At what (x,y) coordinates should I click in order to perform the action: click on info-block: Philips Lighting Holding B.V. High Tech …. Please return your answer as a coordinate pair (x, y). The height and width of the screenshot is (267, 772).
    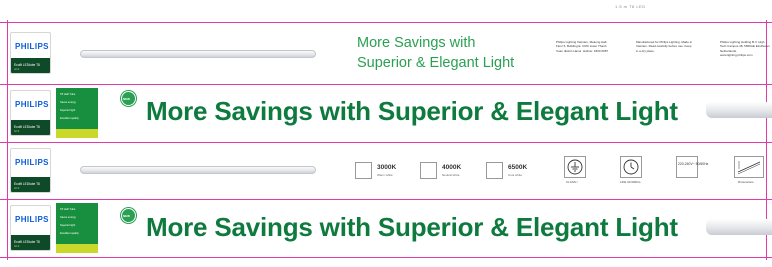
    Looking at the image, I should click on (745, 48).